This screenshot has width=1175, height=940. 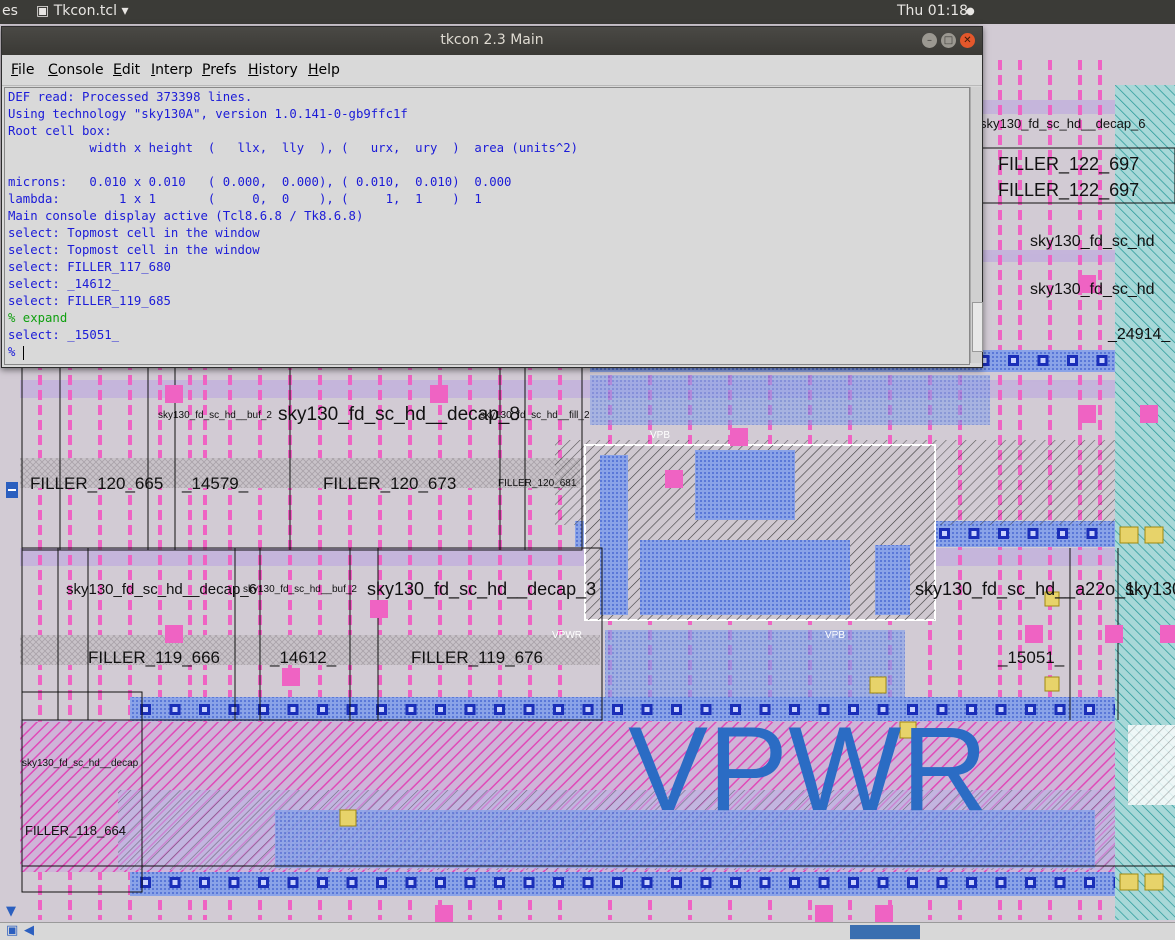 I want to click on menu-edit: Edit, so click(x=126, y=70).